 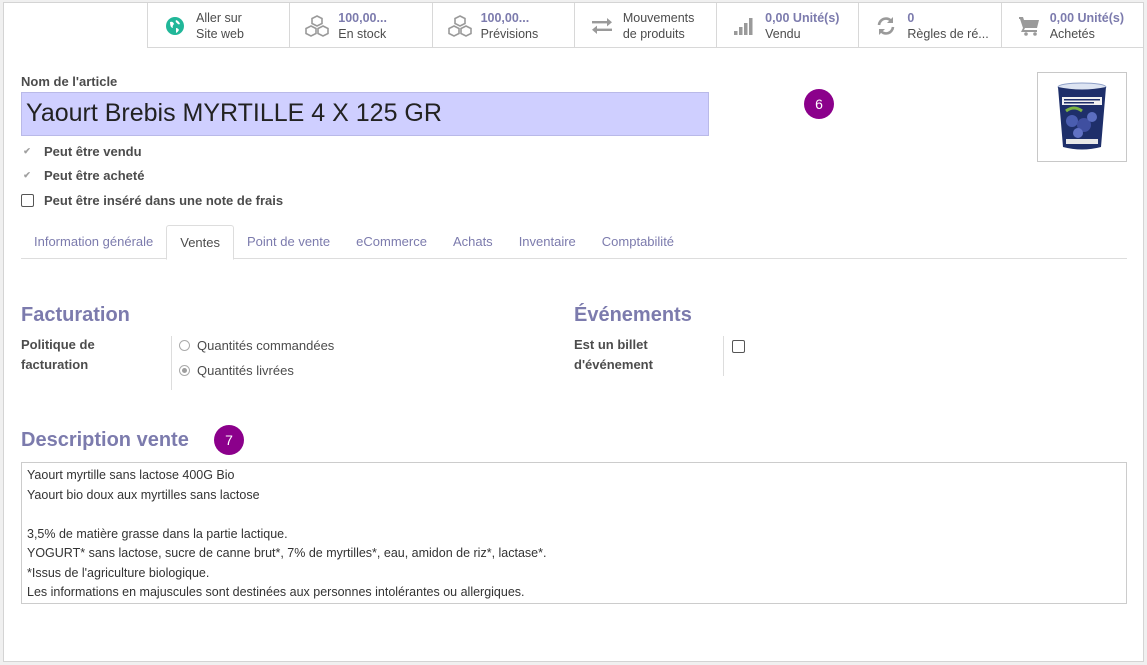 I want to click on in-stock-button: 100,00... En stock, so click(x=360, y=25).